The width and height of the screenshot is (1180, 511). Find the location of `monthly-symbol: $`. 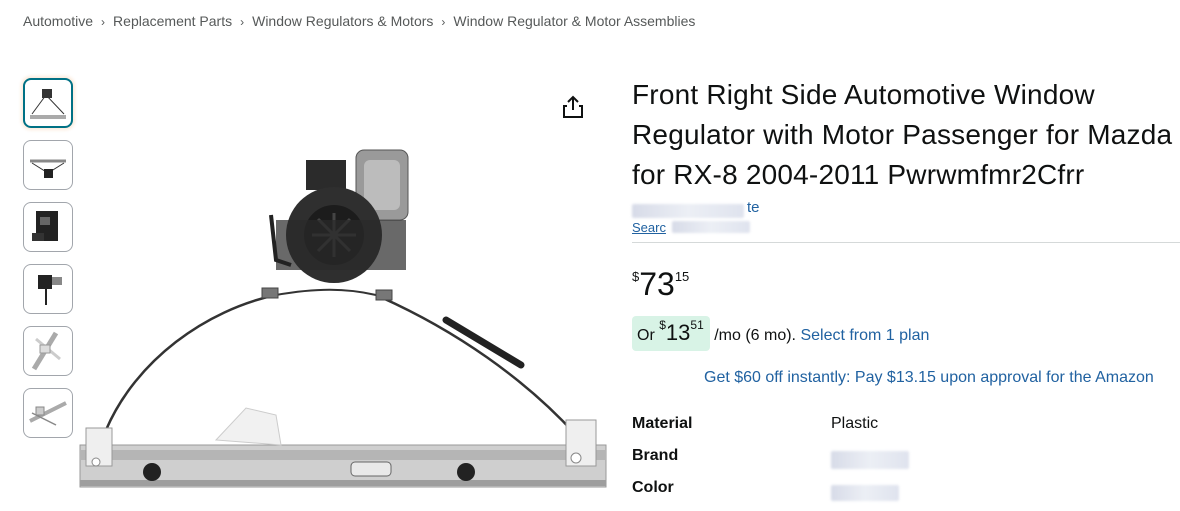

monthly-symbol: $ is located at coordinates (662, 325).